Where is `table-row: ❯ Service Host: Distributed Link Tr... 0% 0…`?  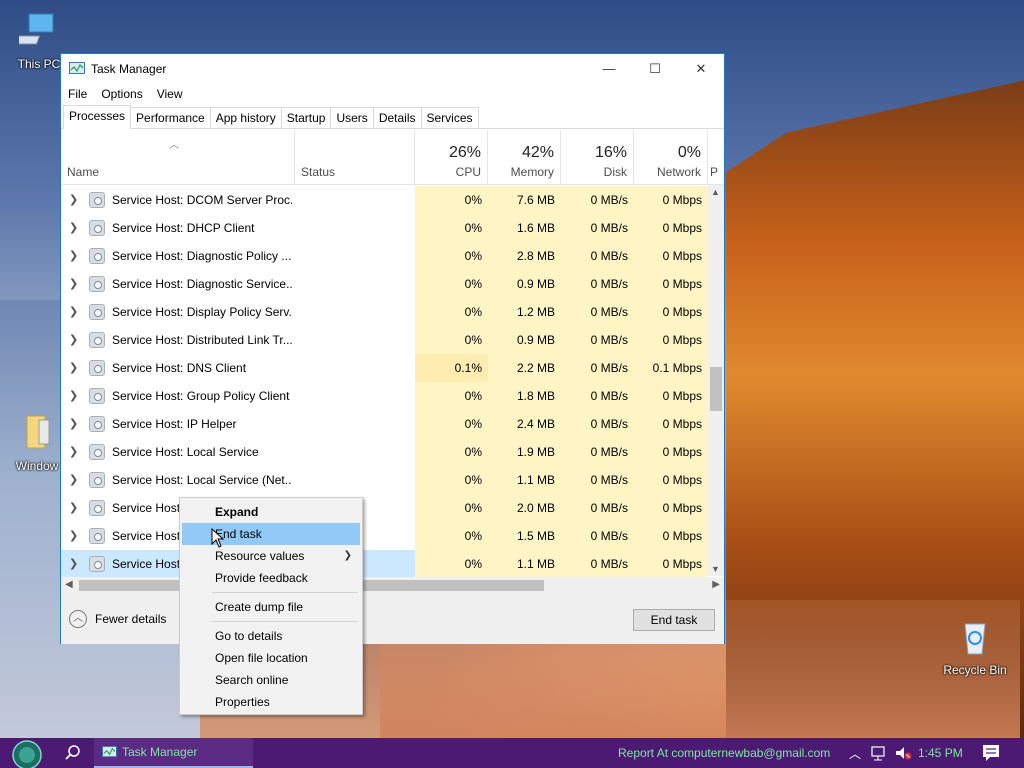
table-row: ❯ Service Host: Distributed Link Tr... 0% 0… is located at coordinates (384, 340).